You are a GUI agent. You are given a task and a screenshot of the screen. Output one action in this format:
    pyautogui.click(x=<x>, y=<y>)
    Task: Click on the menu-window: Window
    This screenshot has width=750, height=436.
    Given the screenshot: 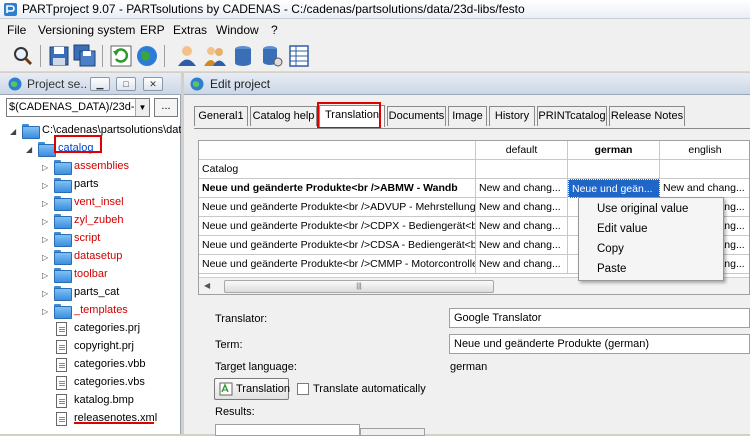 What is the action you would take?
    pyautogui.click(x=237, y=30)
    